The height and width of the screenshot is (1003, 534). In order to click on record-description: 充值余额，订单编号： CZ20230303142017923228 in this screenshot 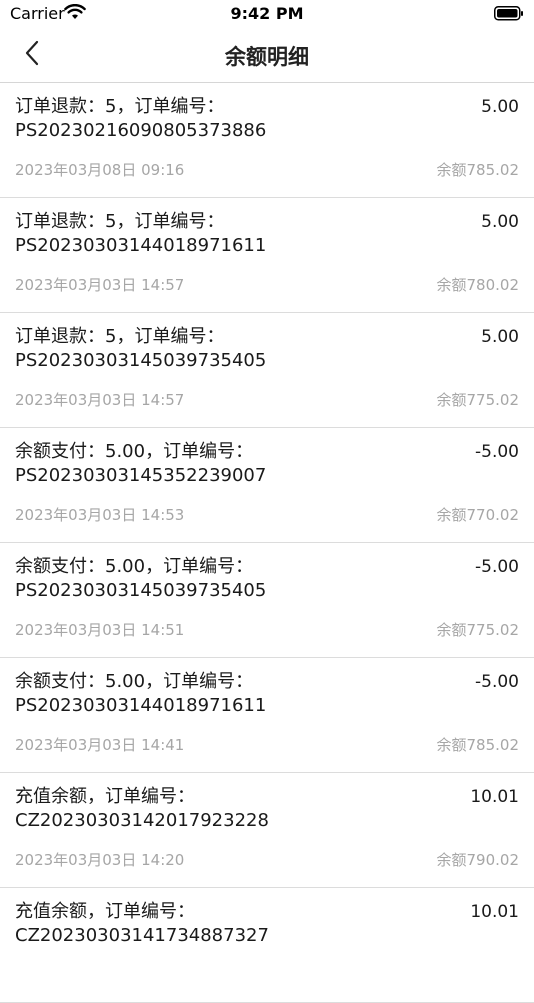, I will do `click(225, 809)`.